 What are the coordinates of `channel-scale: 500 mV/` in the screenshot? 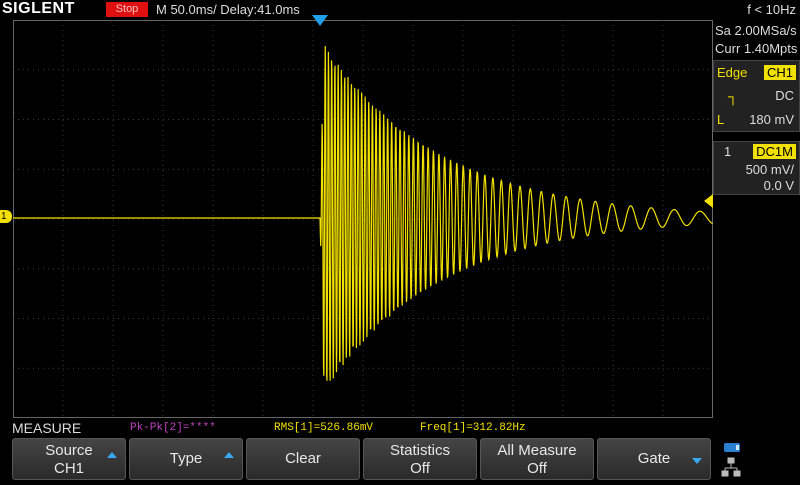 It's located at (769, 169).